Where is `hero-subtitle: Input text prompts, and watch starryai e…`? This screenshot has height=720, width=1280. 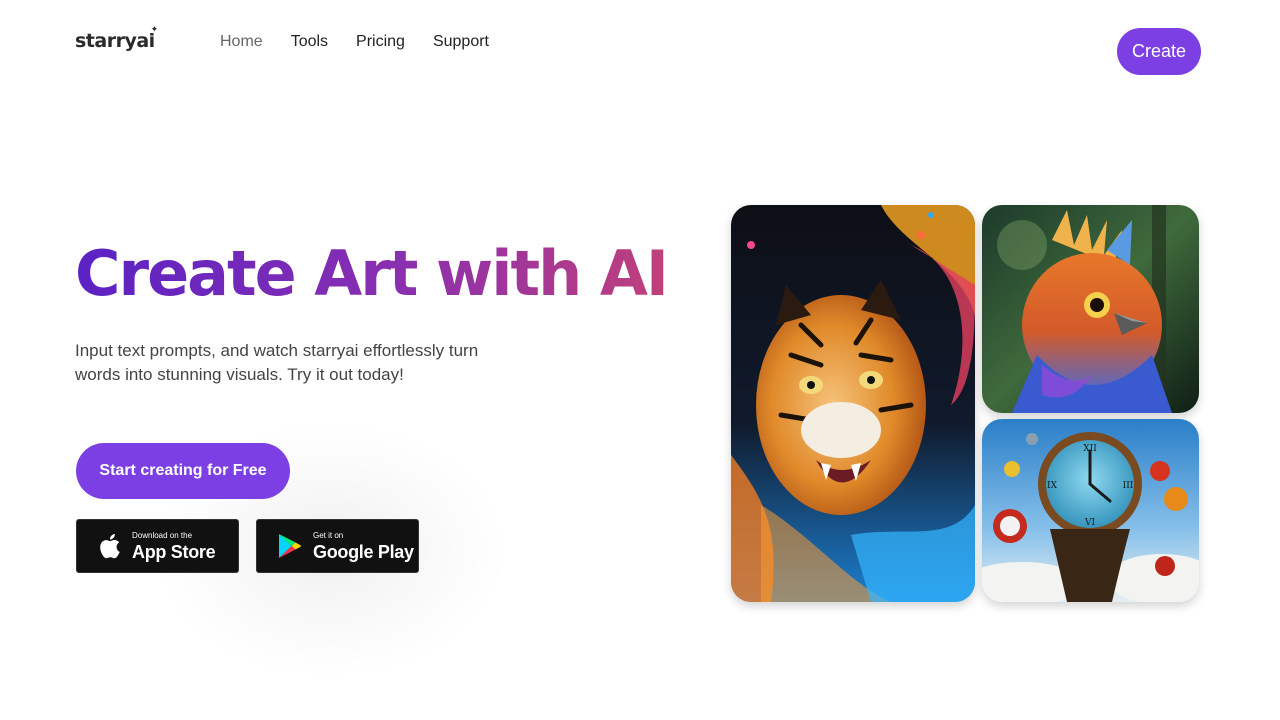
hero-subtitle: Input text prompts, and watch starryai e… is located at coordinates (277, 362).